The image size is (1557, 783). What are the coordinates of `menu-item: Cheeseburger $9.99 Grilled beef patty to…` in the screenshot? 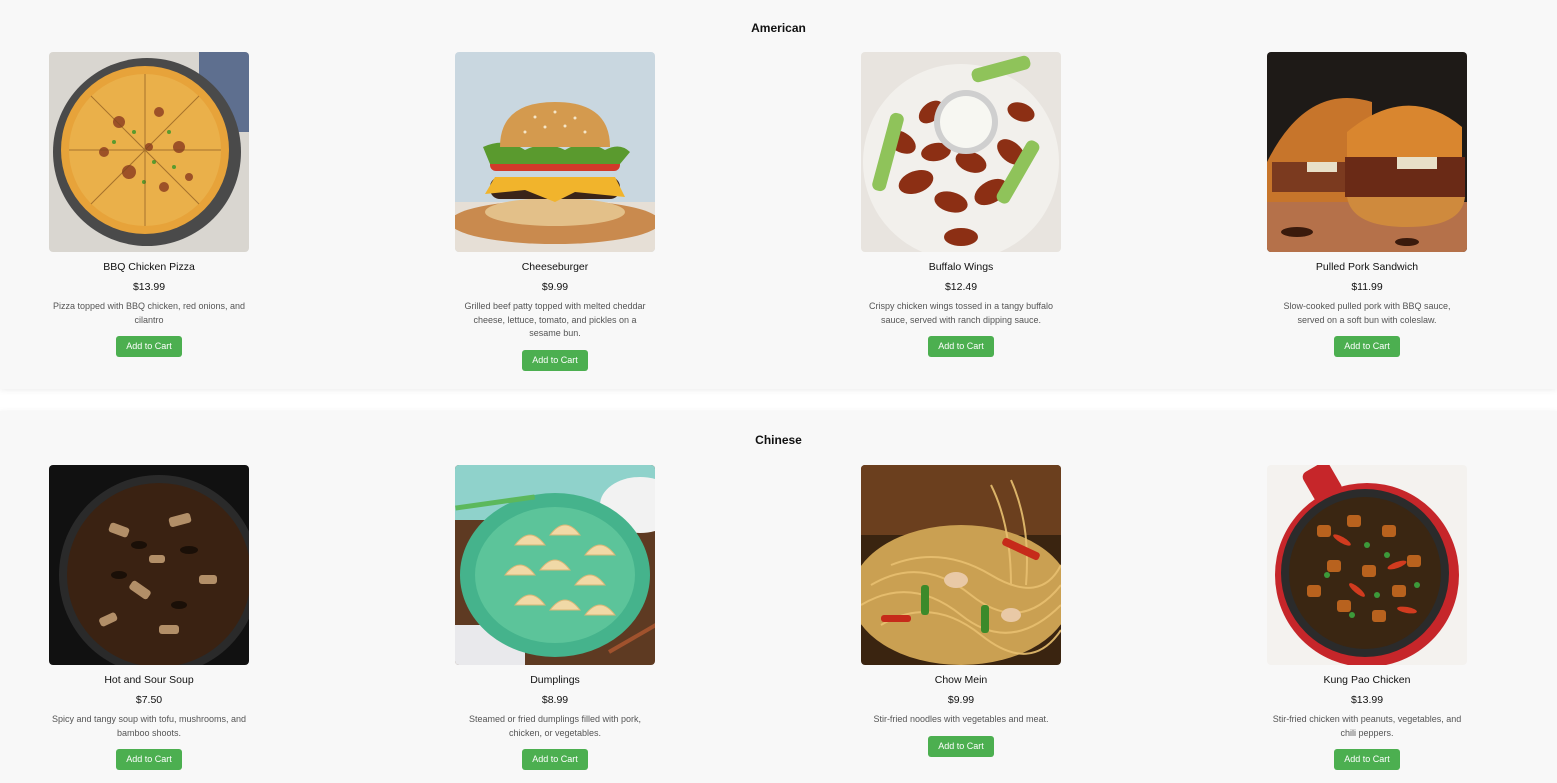 It's located at (555, 211).